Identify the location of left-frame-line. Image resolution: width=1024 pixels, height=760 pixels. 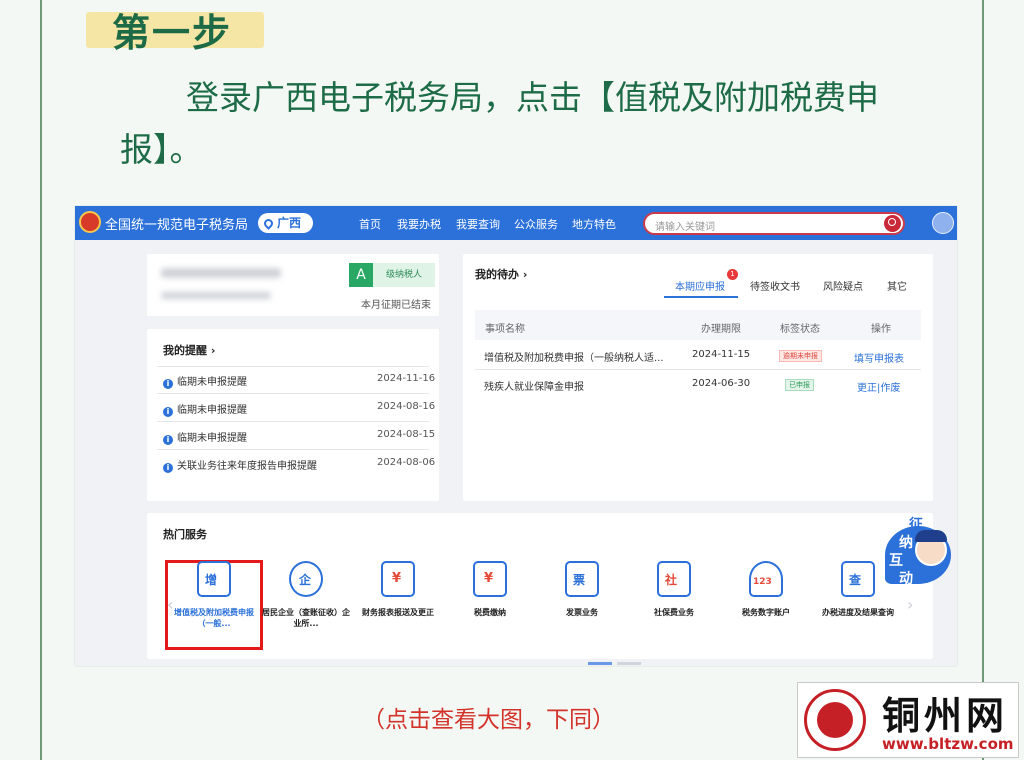
(41, 380).